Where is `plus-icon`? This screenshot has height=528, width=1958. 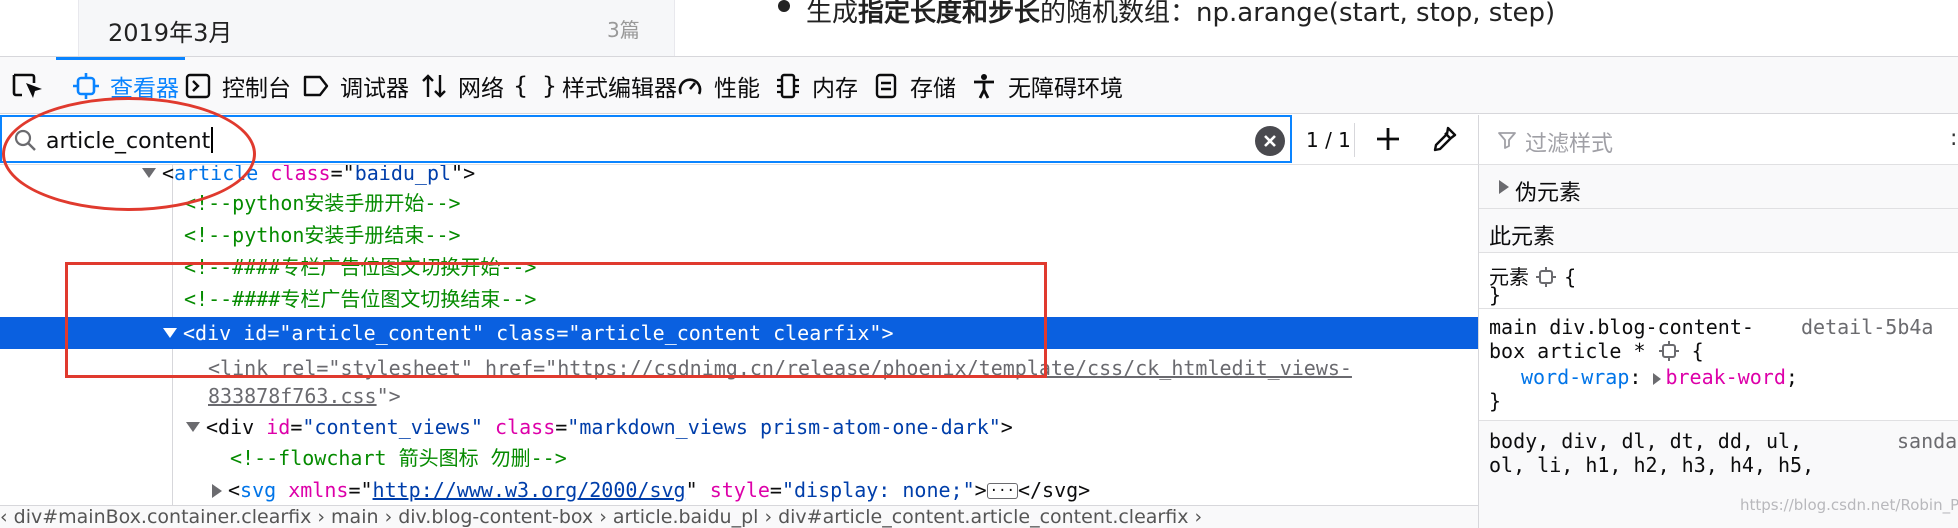
plus-icon is located at coordinates (1388, 139).